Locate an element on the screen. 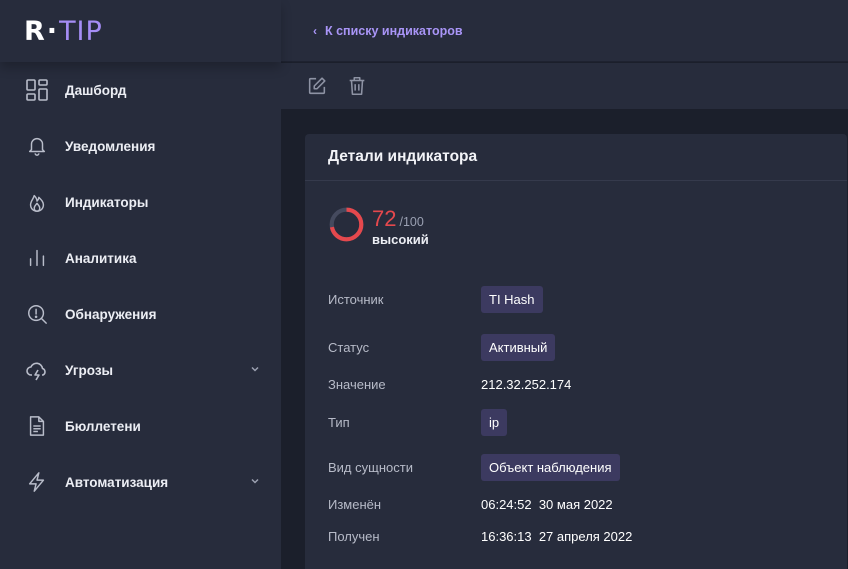  brand-logo: R · TIP is located at coordinates (63, 31).